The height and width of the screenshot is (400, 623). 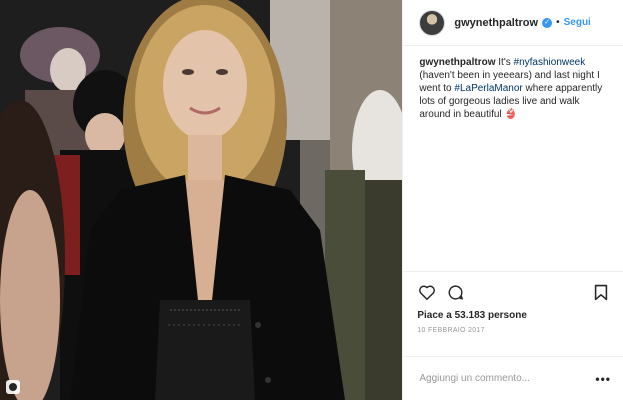 I want to click on post-date: 10 febbraio 2017, so click(x=514, y=330).